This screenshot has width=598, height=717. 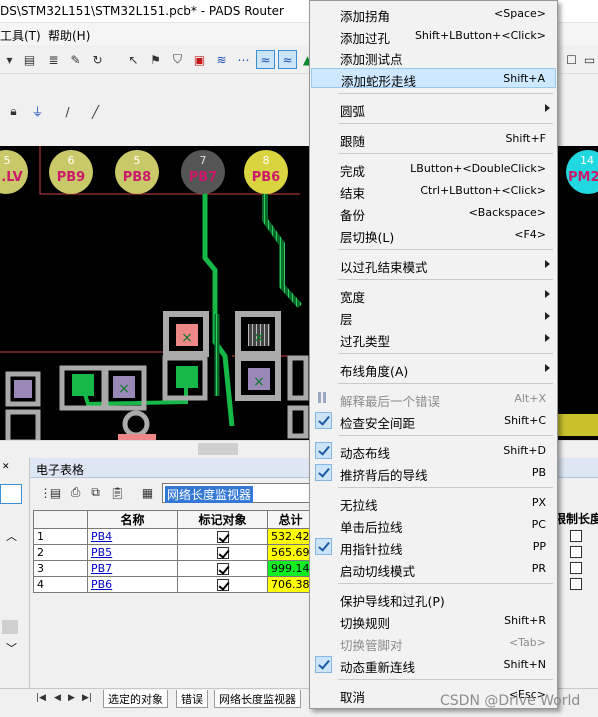 I want to click on menu-item-add-test-point: 添加测试点, so click(x=433, y=57).